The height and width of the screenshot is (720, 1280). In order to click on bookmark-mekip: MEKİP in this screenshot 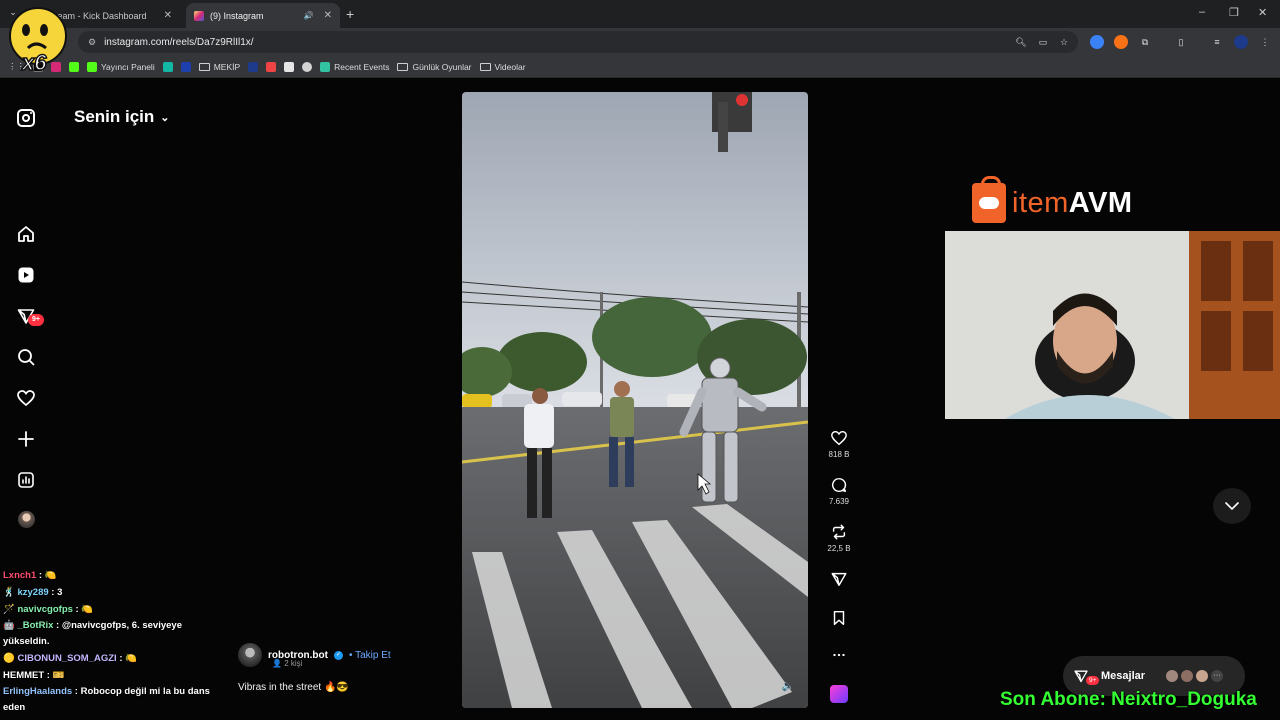, I will do `click(219, 66)`.